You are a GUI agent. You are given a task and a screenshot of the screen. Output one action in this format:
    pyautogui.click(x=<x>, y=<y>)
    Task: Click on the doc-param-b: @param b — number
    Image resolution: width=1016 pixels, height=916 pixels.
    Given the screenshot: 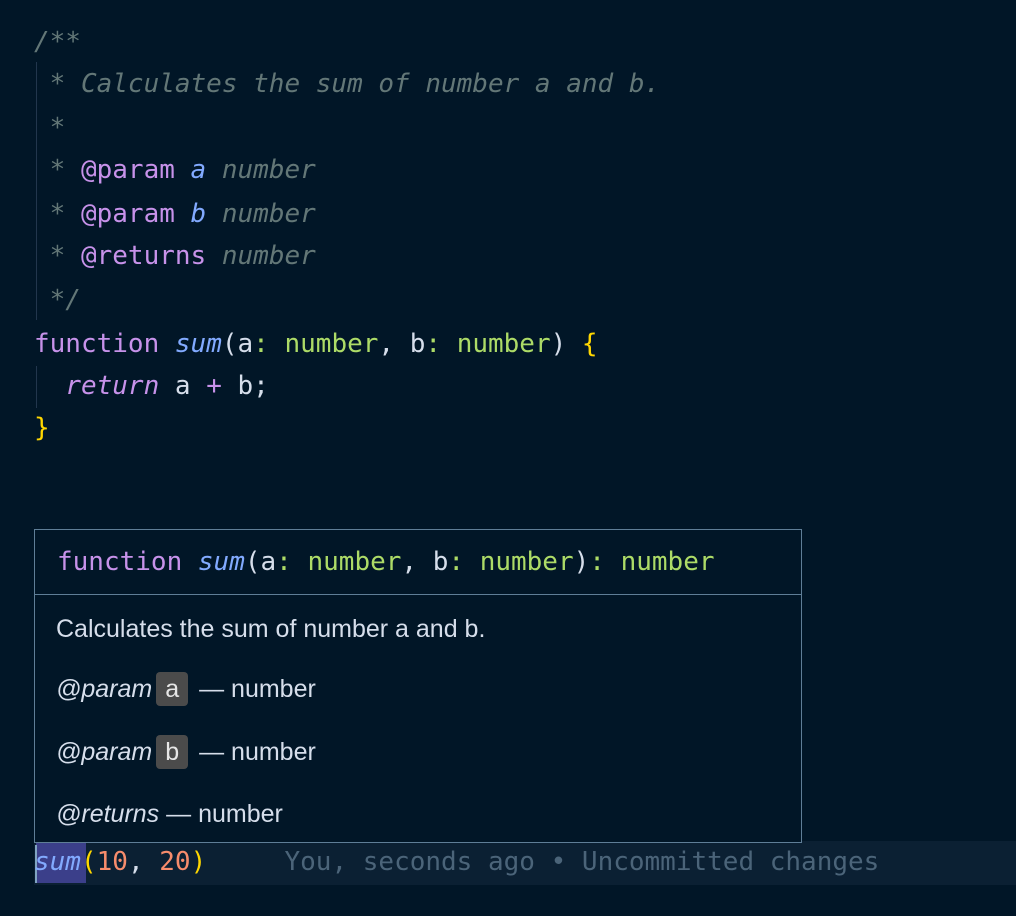 What is the action you would take?
    pyautogui.click(x=186, y=752)
    